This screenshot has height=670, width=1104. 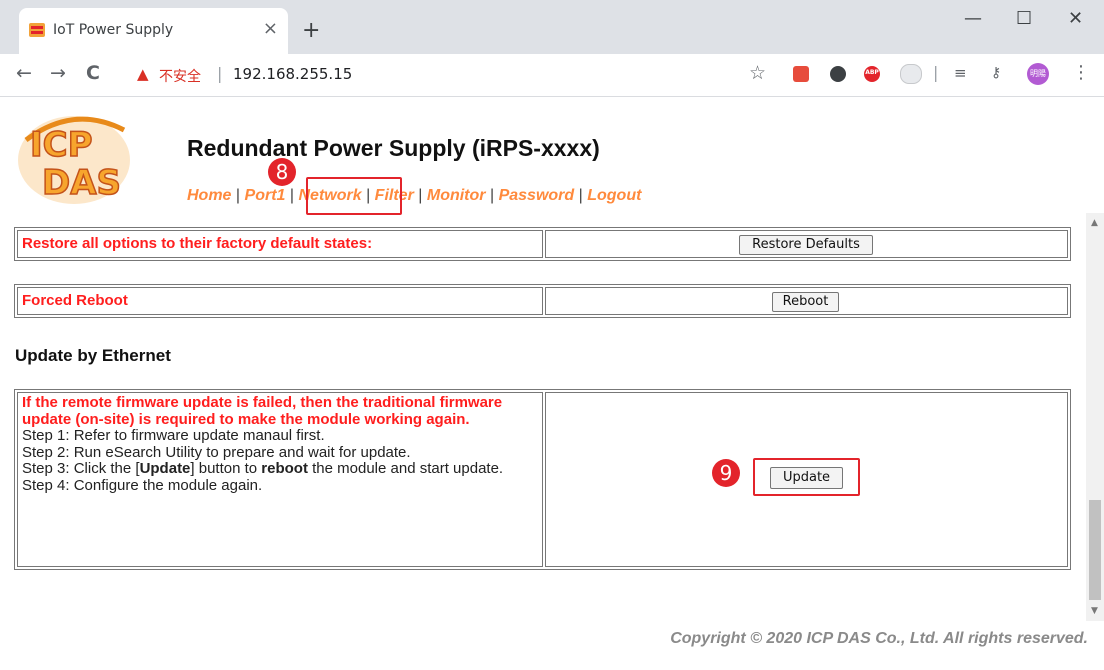 I want to click on window-close-icon: ✕, so click(x=1075, y=18).